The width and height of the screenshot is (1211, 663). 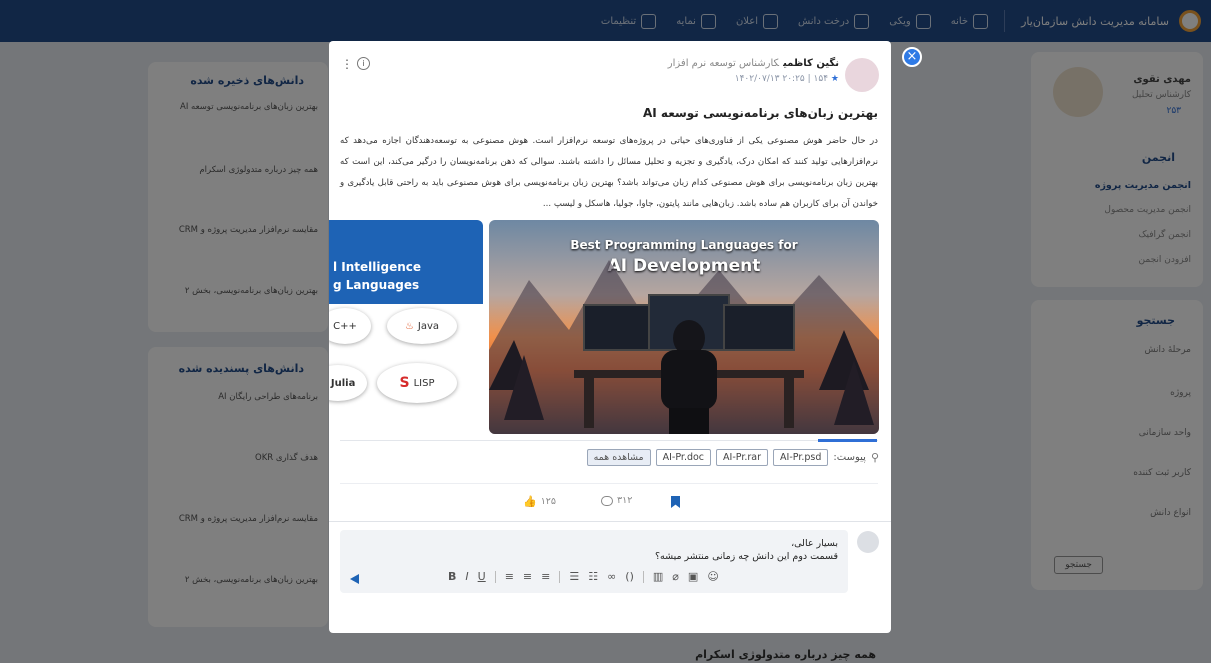 What do you see at coordinates (530, 501) in the screenshot?
I see `thumb-up-icon: 👍` at bounding box center [530, 501].